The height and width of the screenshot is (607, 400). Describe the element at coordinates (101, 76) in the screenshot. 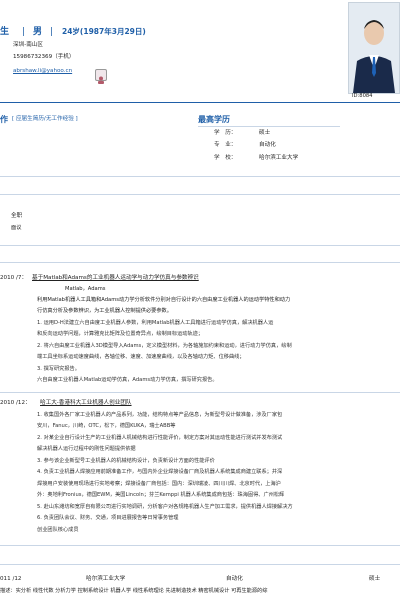

I see `contact-card-icon` at that location.